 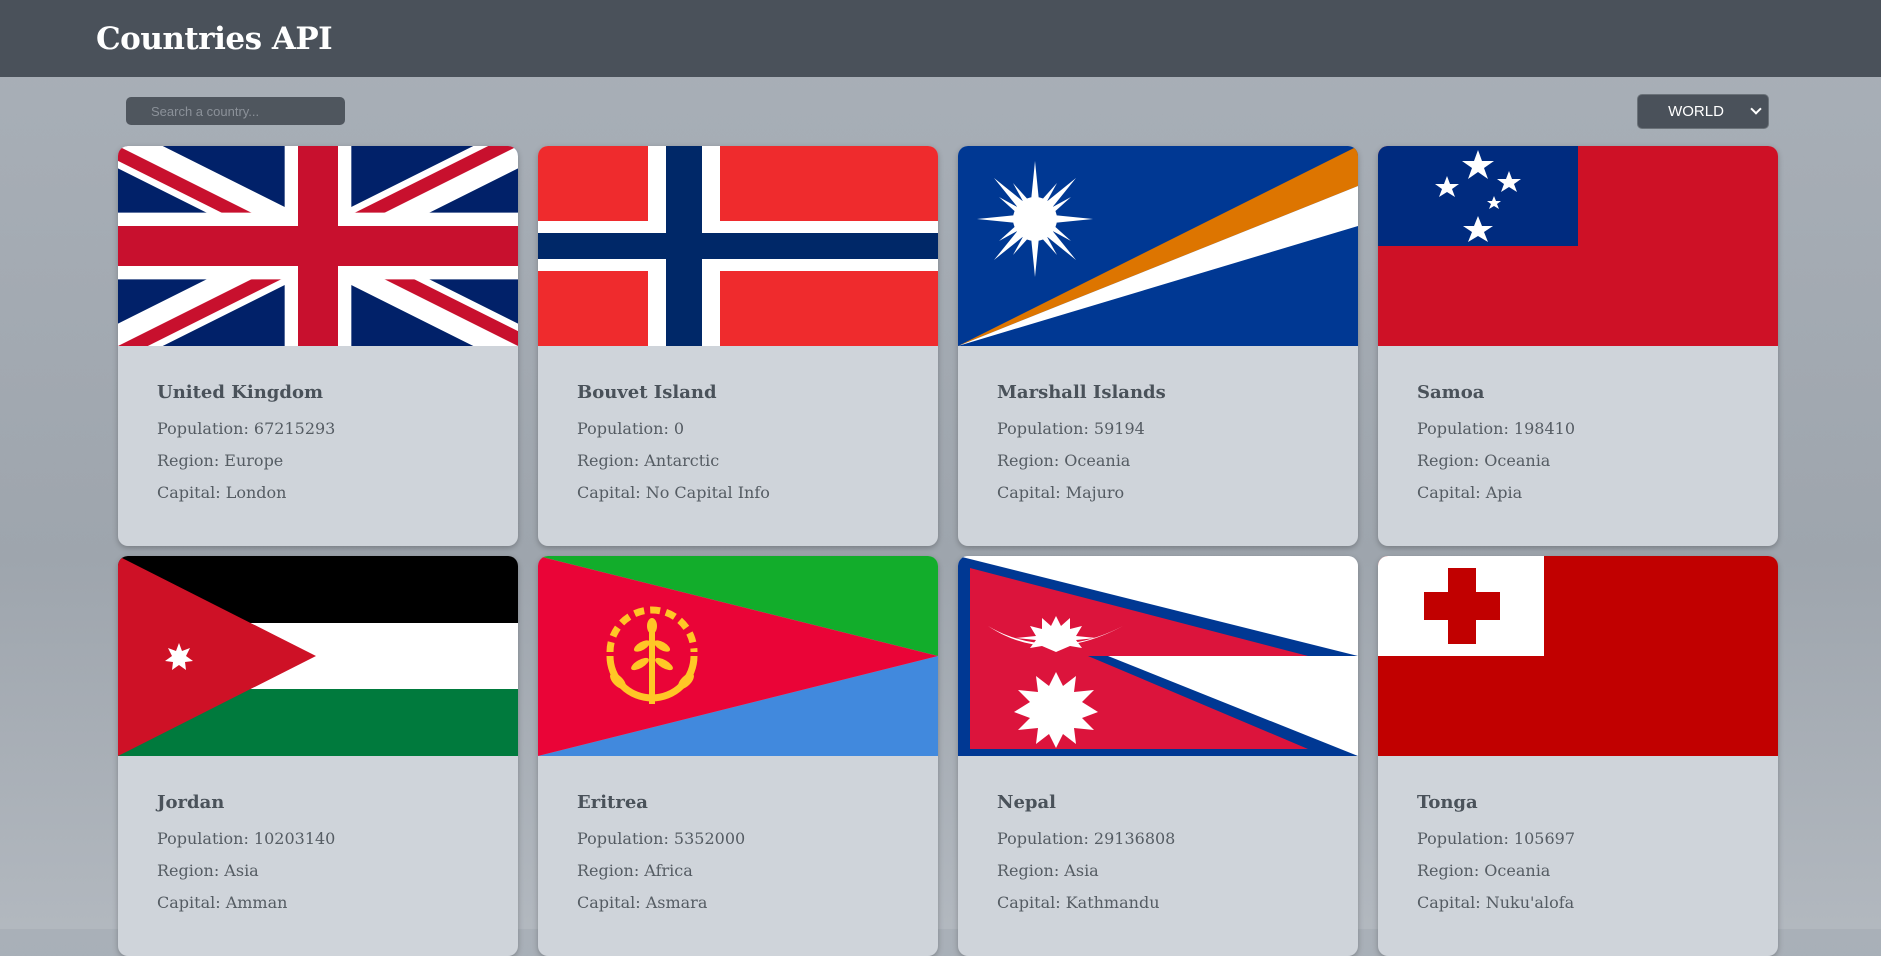 What do you see at coordinates (1026, 802) in the screenshot?
I see `country-name: Nepal` at bounding box center [1026, 802].